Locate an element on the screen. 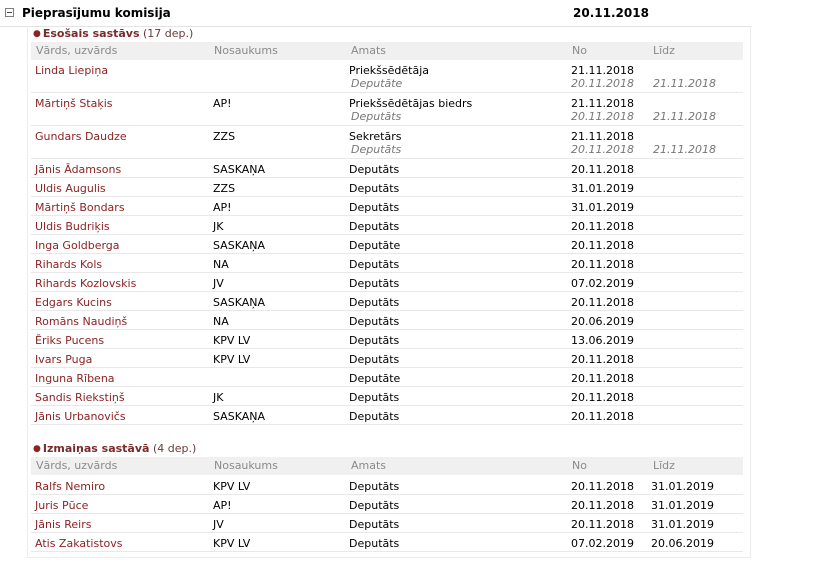  section-count: (17 dep.) is located at coordinates (168, 33).